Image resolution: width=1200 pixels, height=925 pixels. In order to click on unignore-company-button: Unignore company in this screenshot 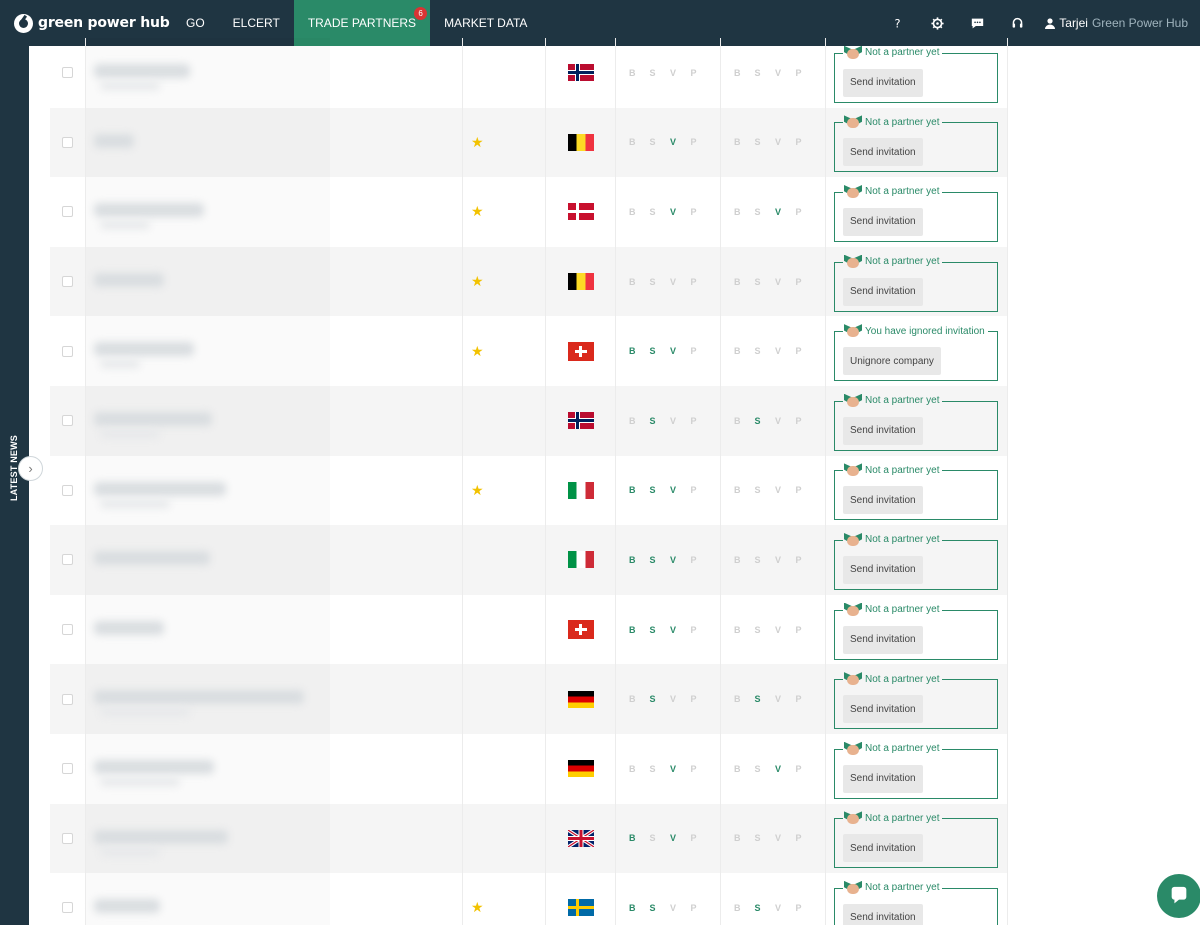, I will do `click(892, 361)`.